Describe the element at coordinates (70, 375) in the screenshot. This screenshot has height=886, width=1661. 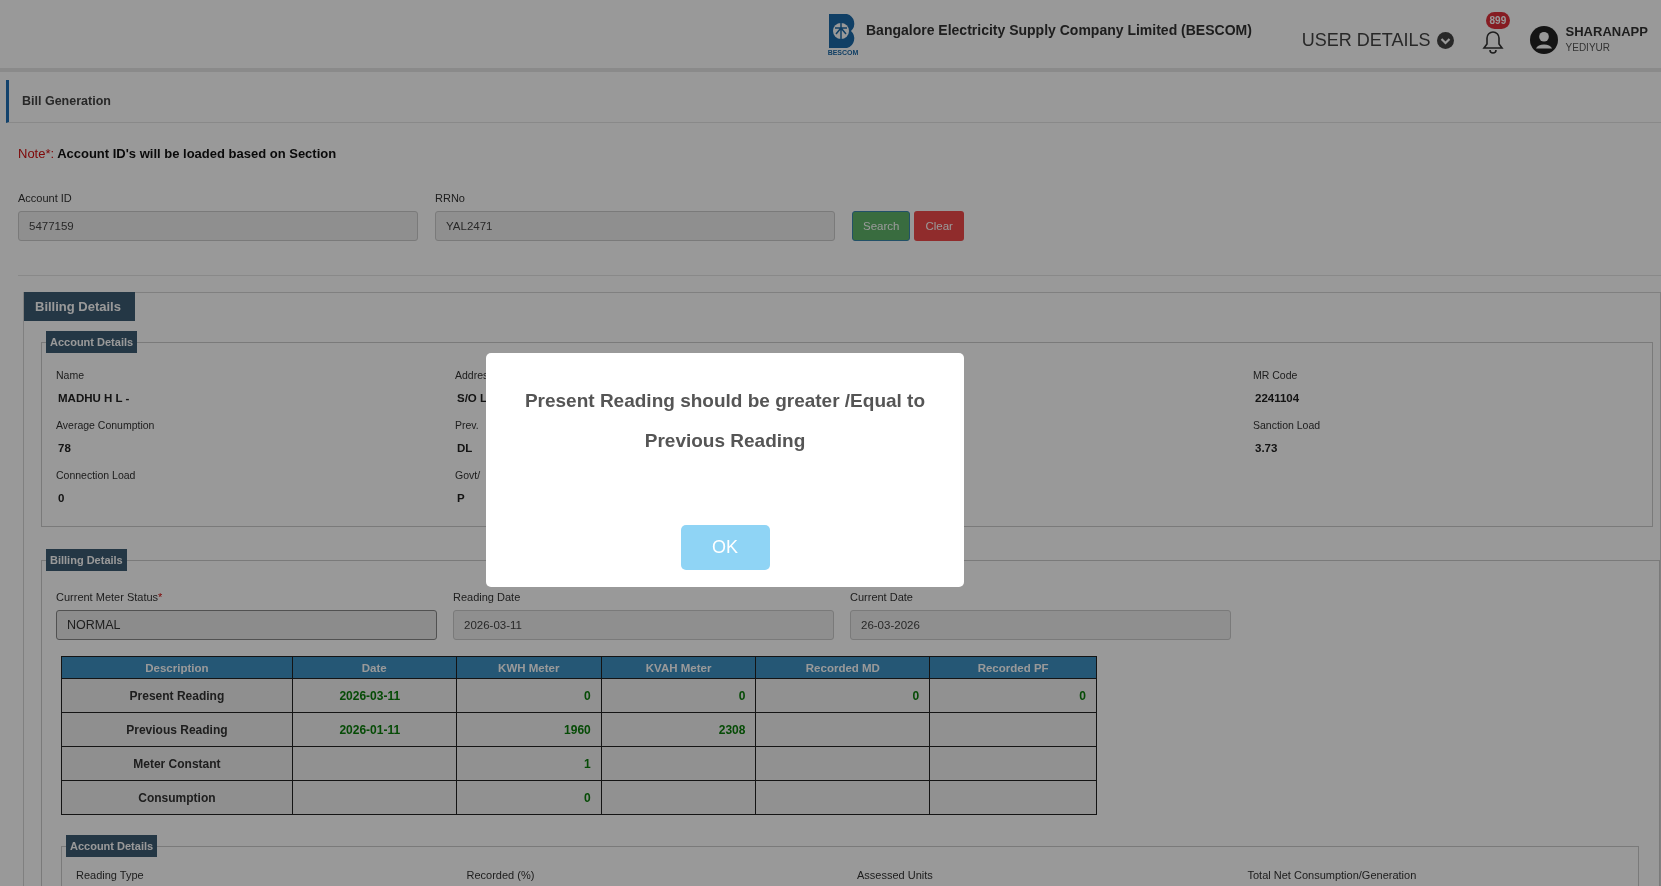
I see `field-label: Name` at that location.